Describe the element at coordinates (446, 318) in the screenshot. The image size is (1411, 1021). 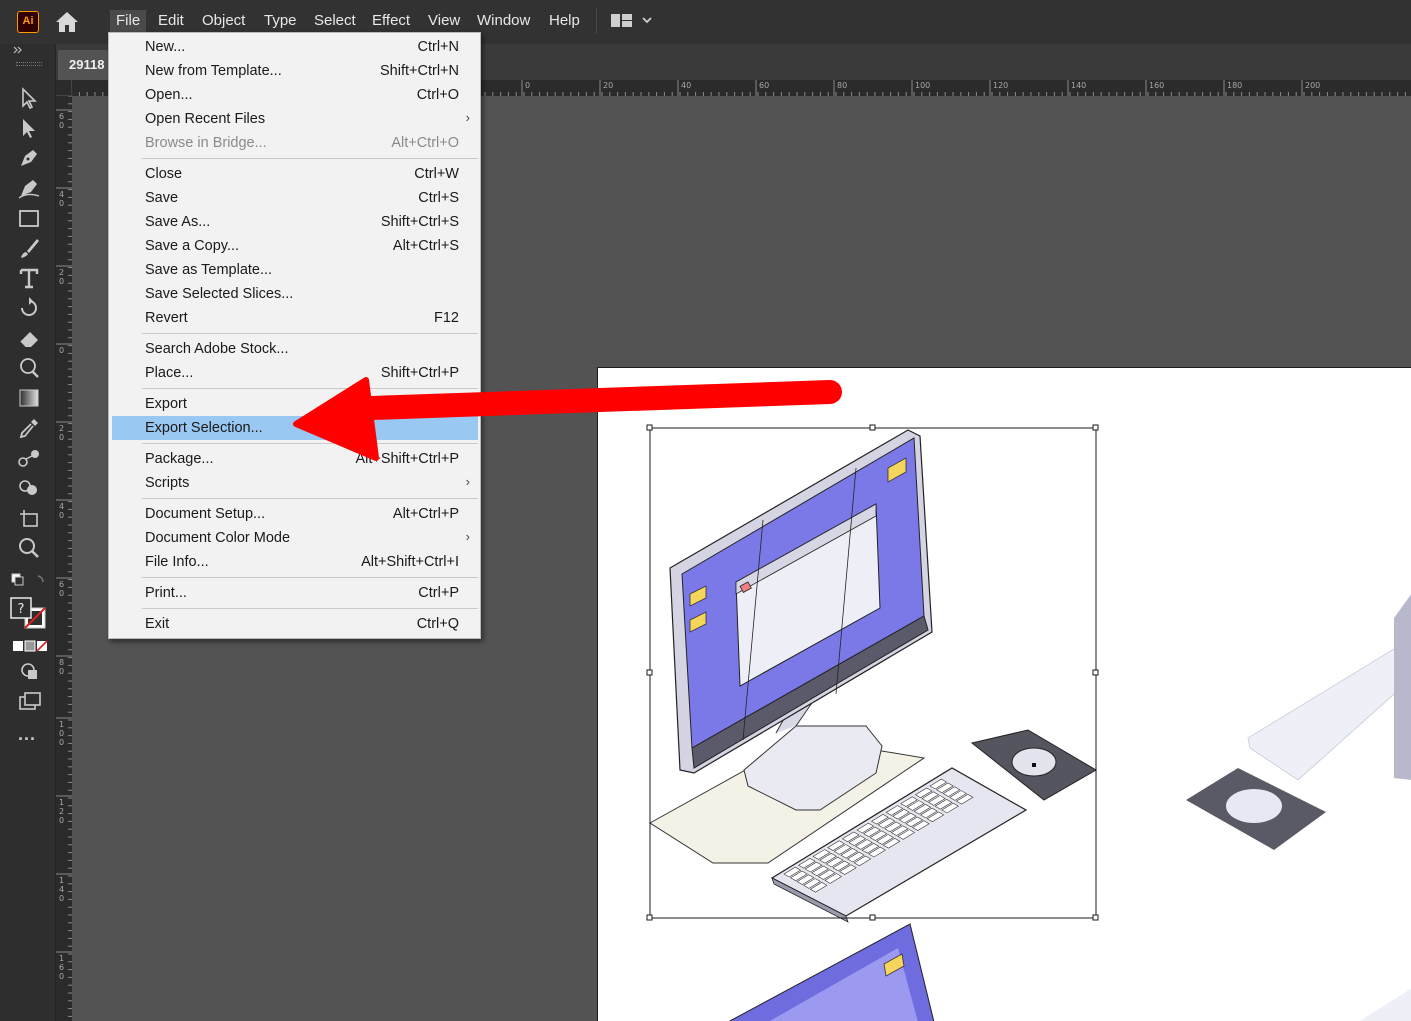
I see `menu-item-shortcut: F12` at that location.